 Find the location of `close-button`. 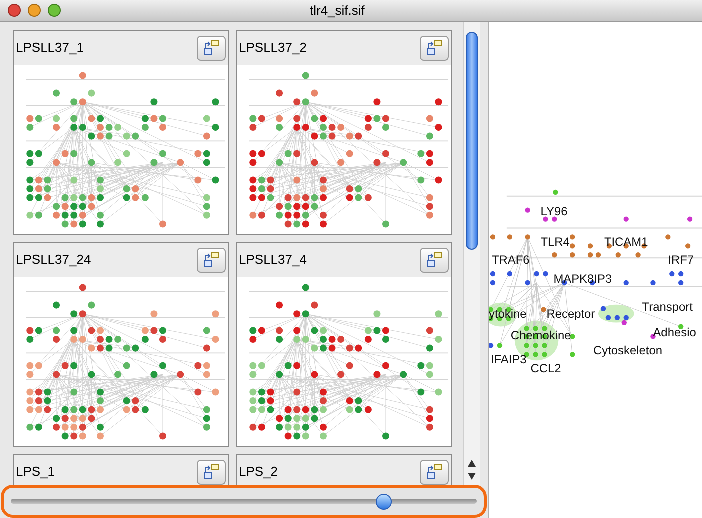

close-button is located at coordinates (14, 10).